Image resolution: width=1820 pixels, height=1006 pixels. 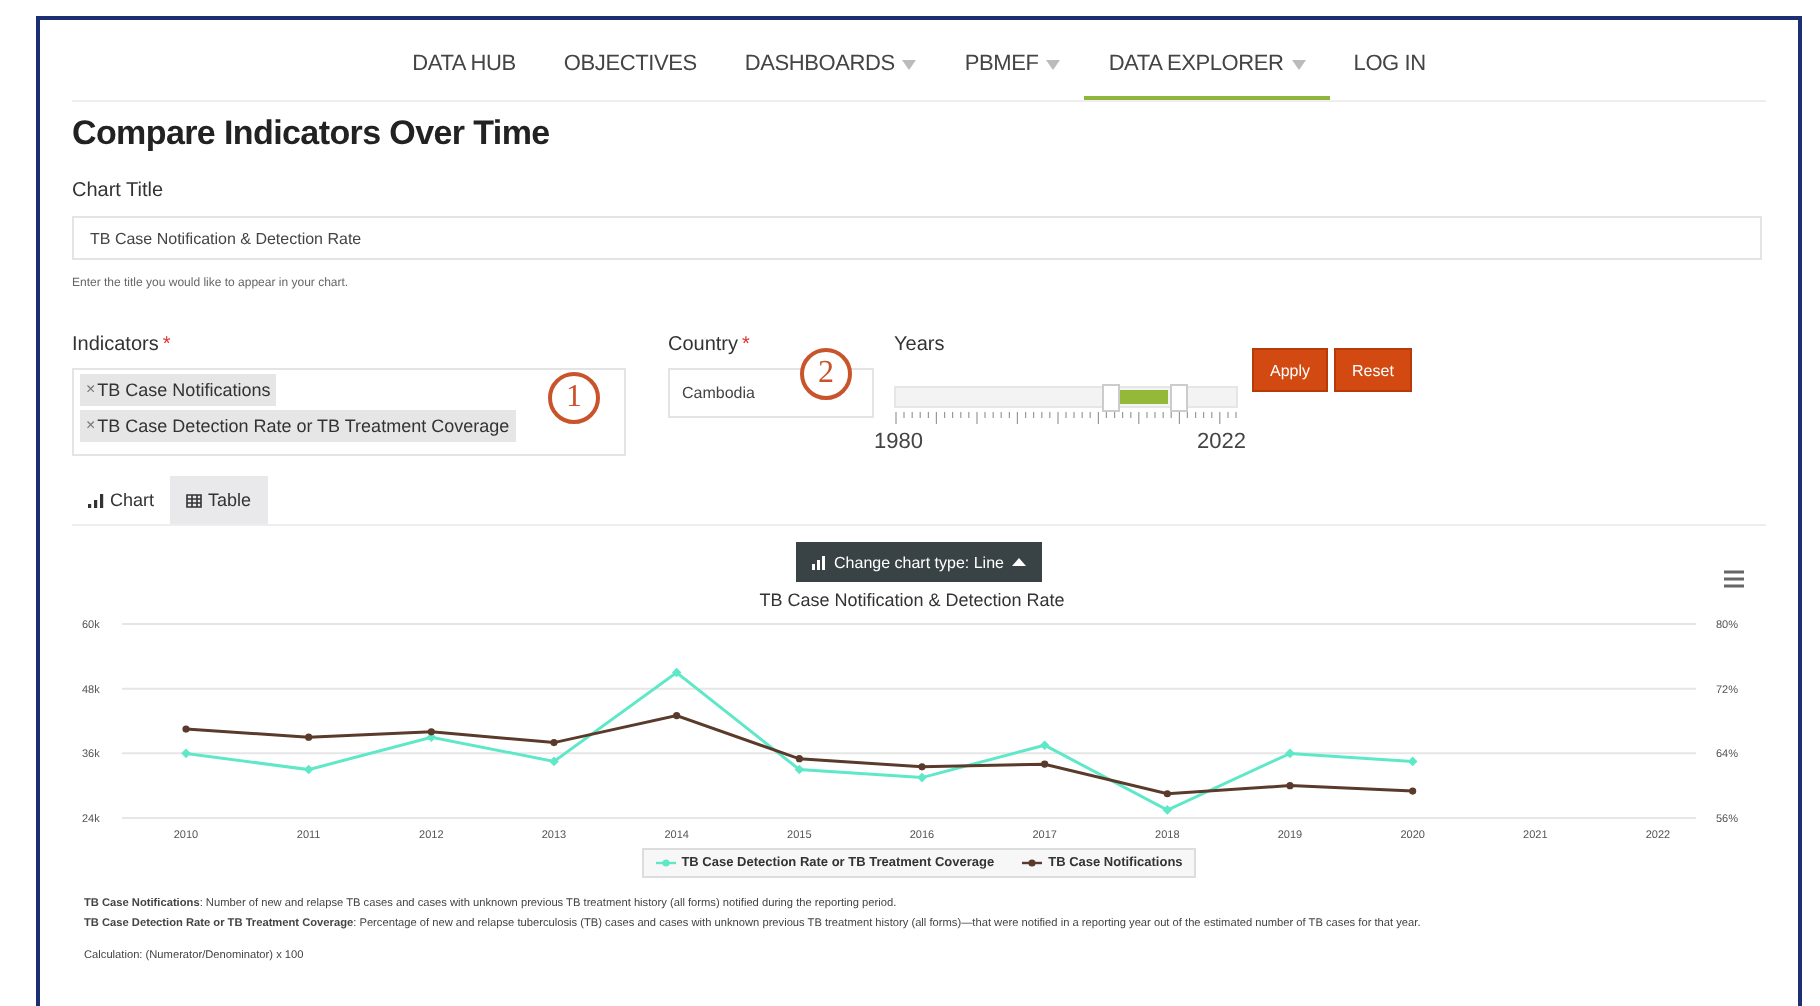 I want to click on field-label: Indicators, so click(x=115, y=345).